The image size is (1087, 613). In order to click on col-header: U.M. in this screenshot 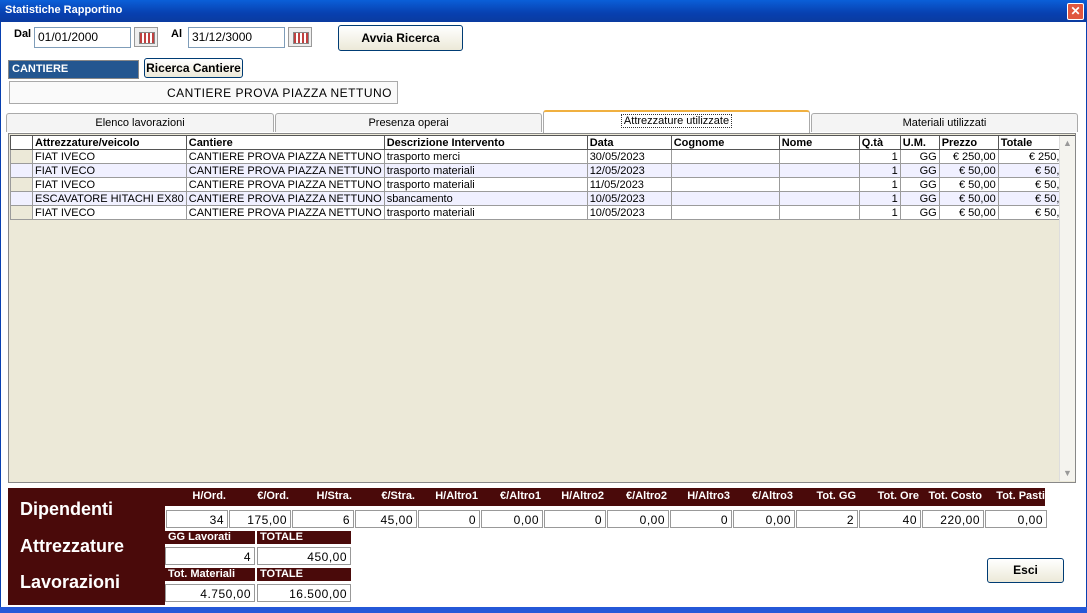, I will do `click(919, 142)`.